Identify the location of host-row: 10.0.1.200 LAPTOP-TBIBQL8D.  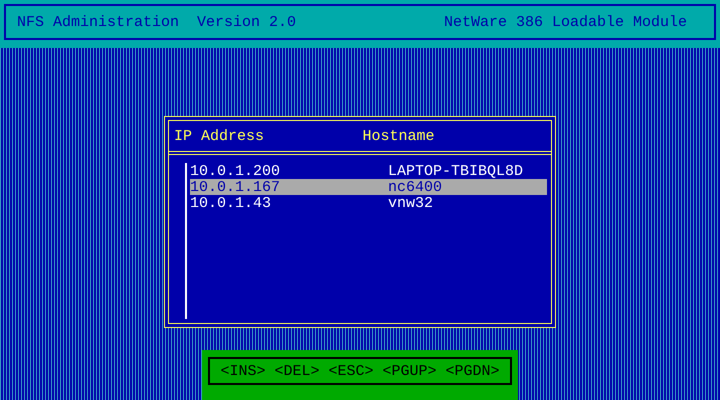
(368, 171).